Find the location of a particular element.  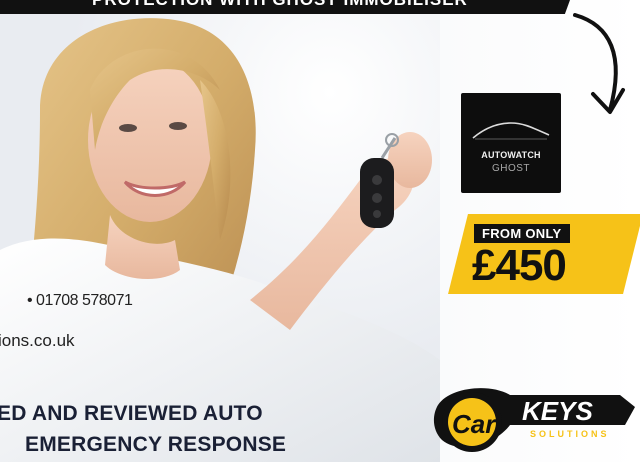

headline-line-2: EMERGENCY RESPONSE is located at coordinates (156, 444).